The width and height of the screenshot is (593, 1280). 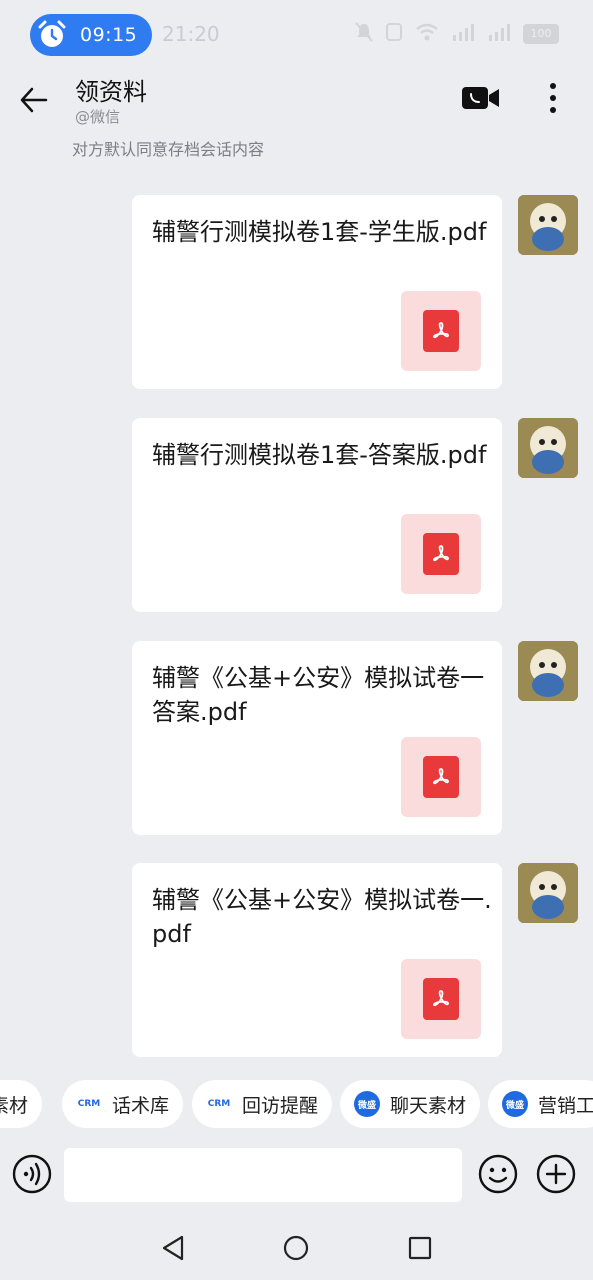 I want to click on file-name: 辅警《公基+公安》模拟试卷一.pdf, so click(x=322, y=917).